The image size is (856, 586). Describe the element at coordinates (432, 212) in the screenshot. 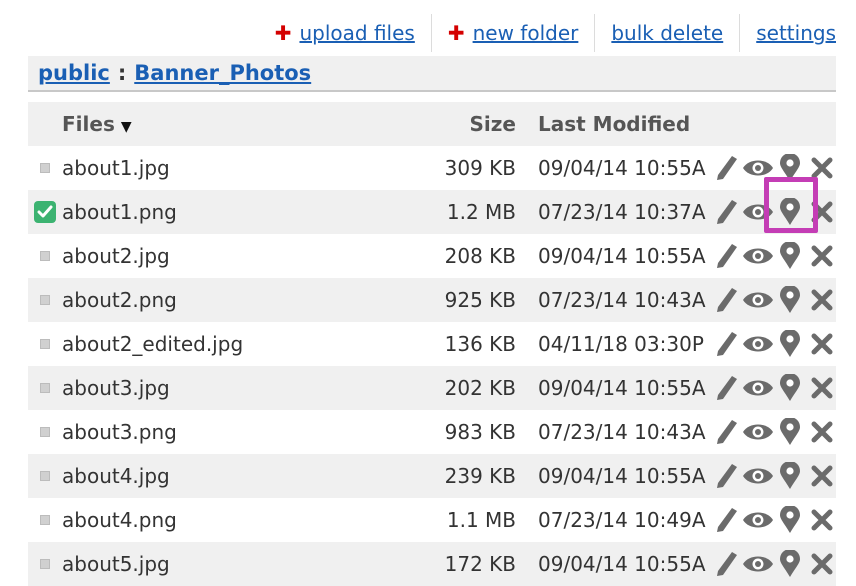

I see `table-row: about1.png 1.2 MB 07/23/14 10:37A` at that location.